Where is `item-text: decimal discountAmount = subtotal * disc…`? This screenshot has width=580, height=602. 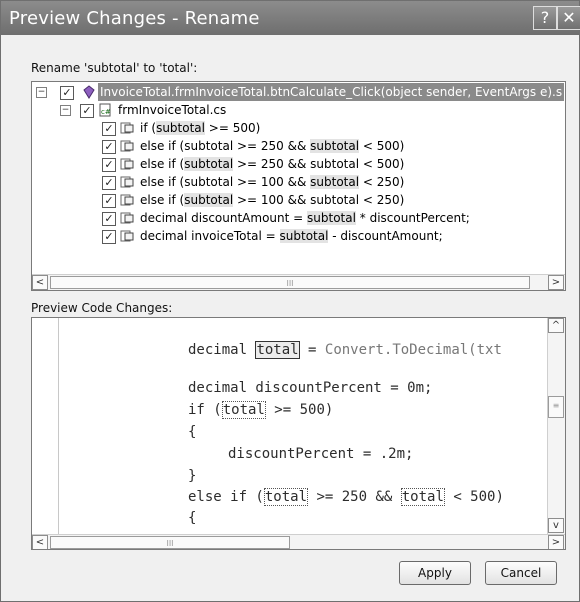
item-text: decimal discountAmount = subtotal * disc… is located at coordinates (305, 218).